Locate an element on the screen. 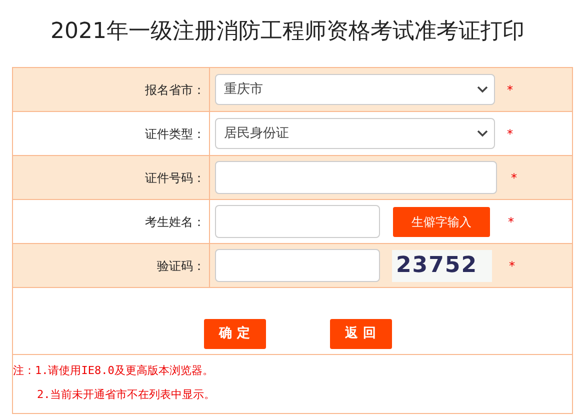 Image resolution: width=575 pixels, height=417 pixels. back-button: 返 回 is located at coordinates (361, 334).